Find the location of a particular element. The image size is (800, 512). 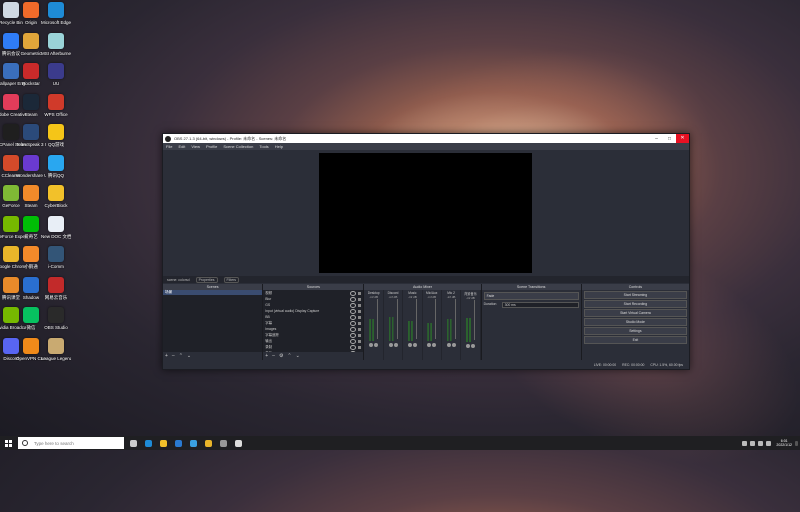

desktop-icon: 网易云音乐 is located at coordinates (56, 288).